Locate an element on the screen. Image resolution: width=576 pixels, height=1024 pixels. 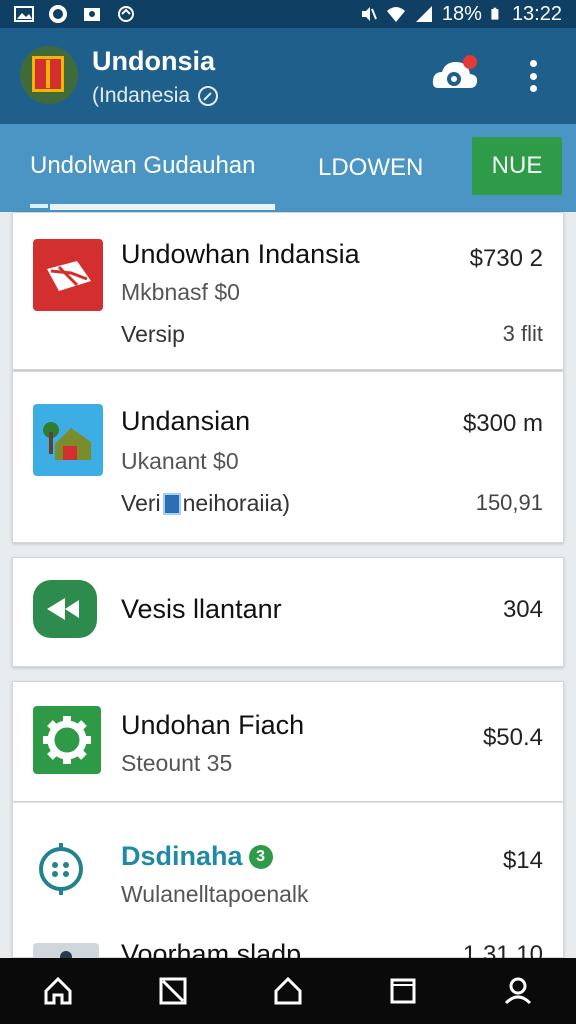
flag-pole is located at coordinates (48, 74).